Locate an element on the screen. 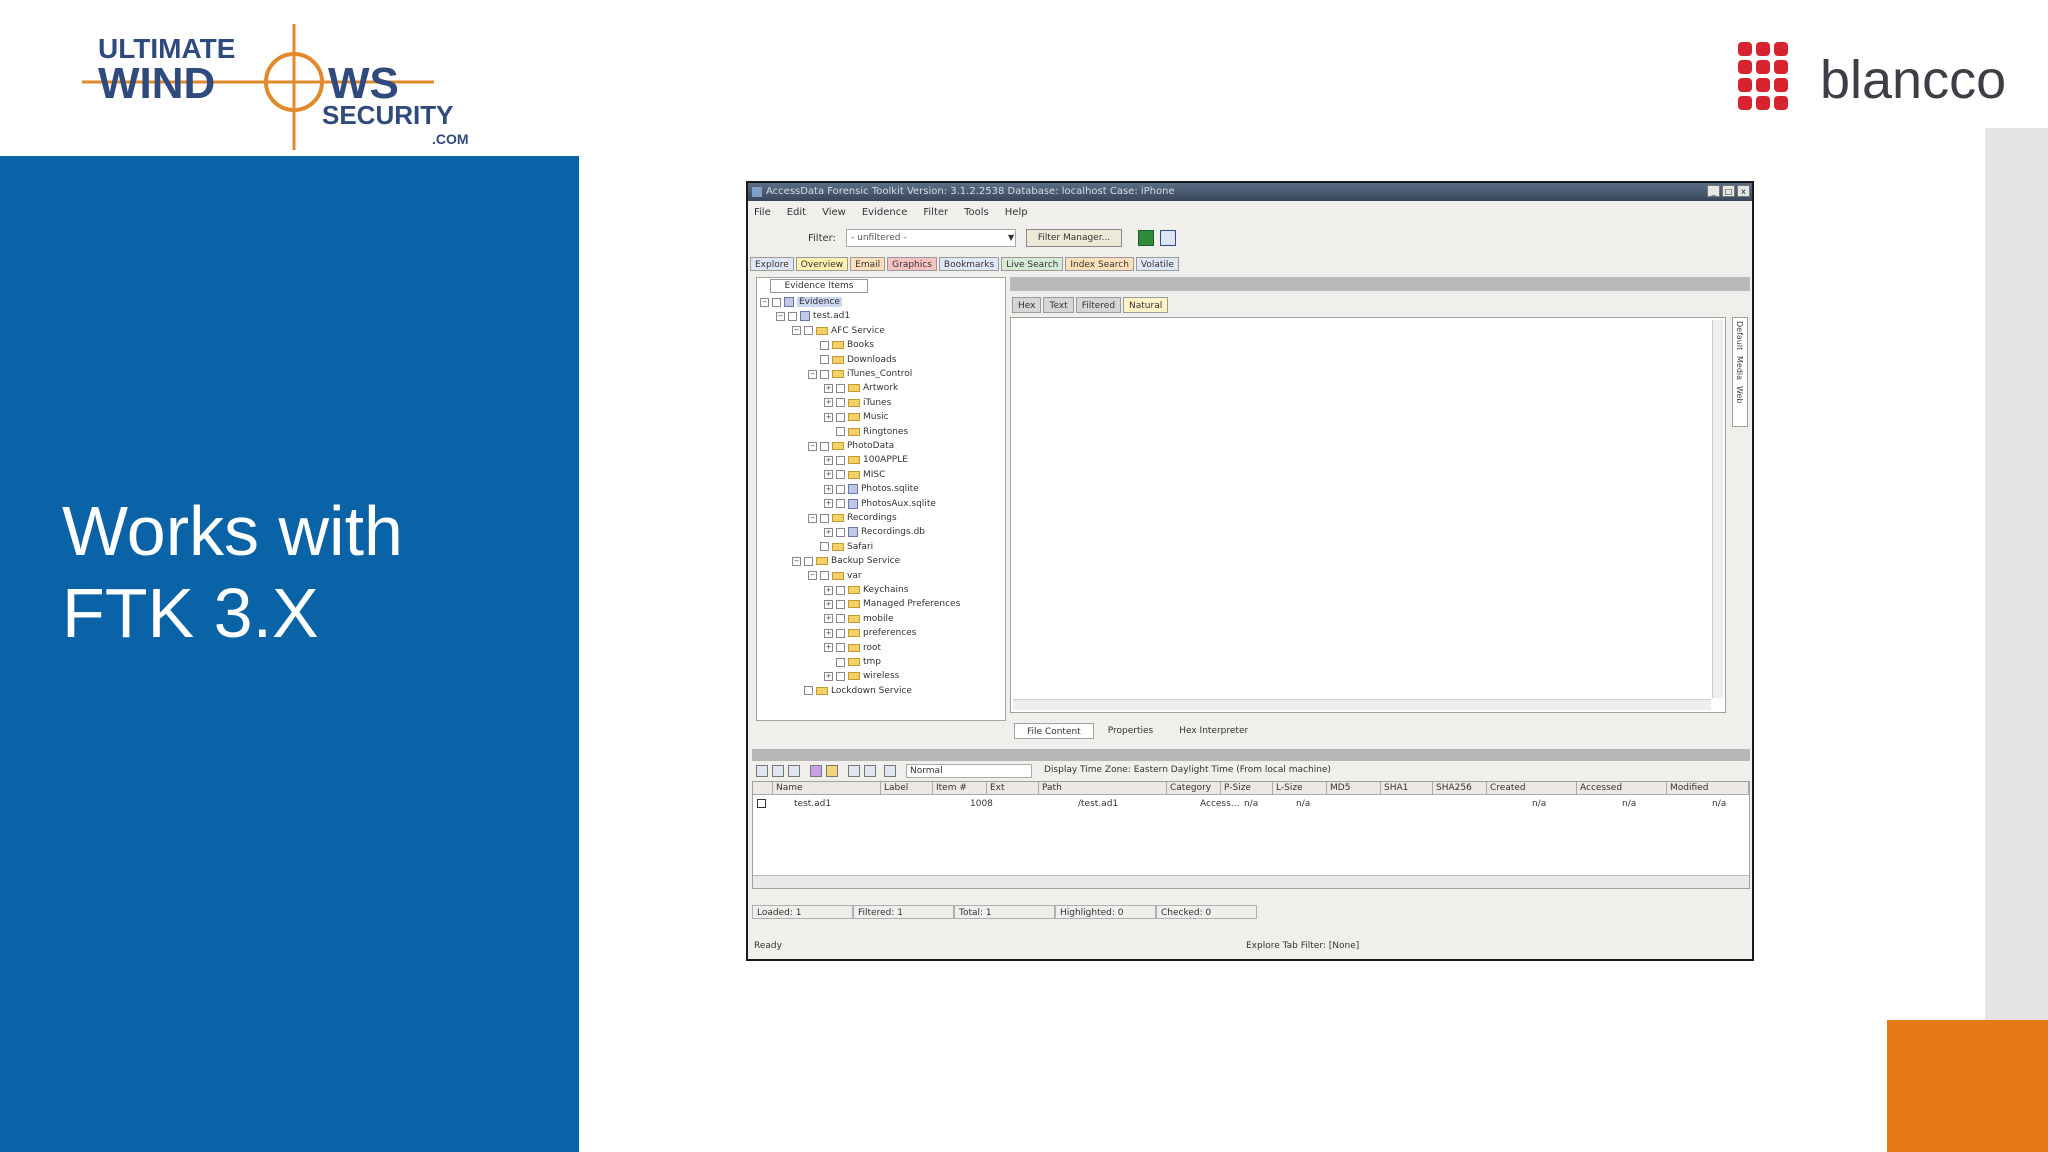  column-header-sha256: SHA256 is located at coordinates (1460, 788).